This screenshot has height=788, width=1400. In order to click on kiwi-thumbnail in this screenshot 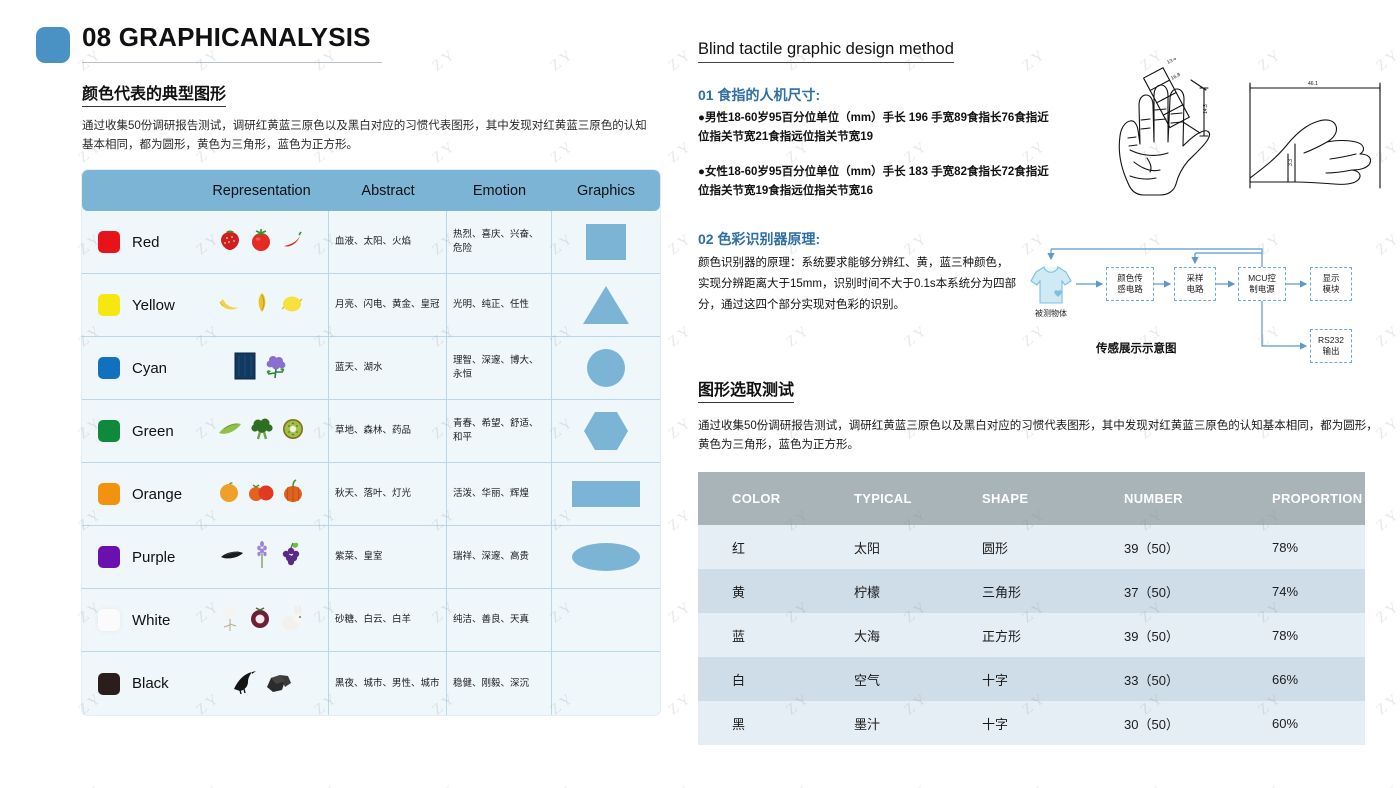, I will do `click(293, 431)`.